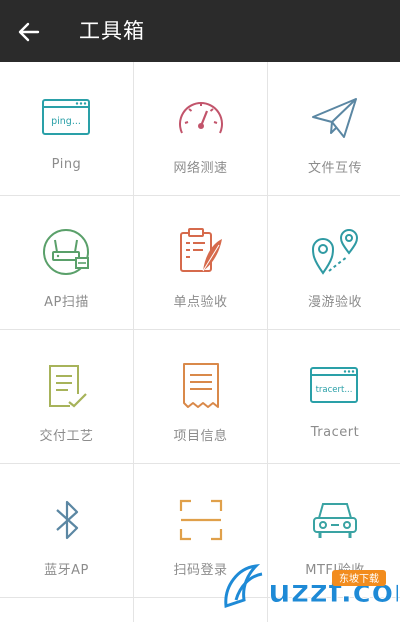  I want to click on speedometer-icon, so click(200, 118).